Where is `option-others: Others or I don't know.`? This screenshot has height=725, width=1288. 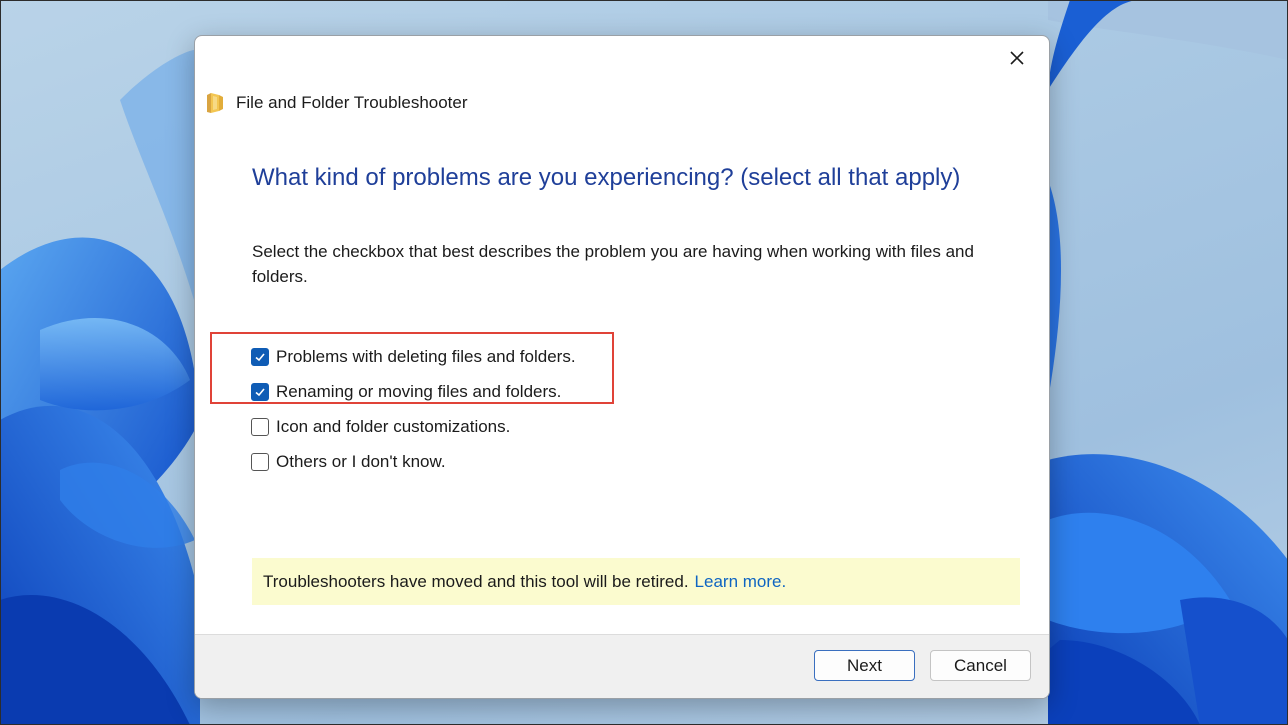 option-others: Others or I don't know. is located at coordinates (348, 462).